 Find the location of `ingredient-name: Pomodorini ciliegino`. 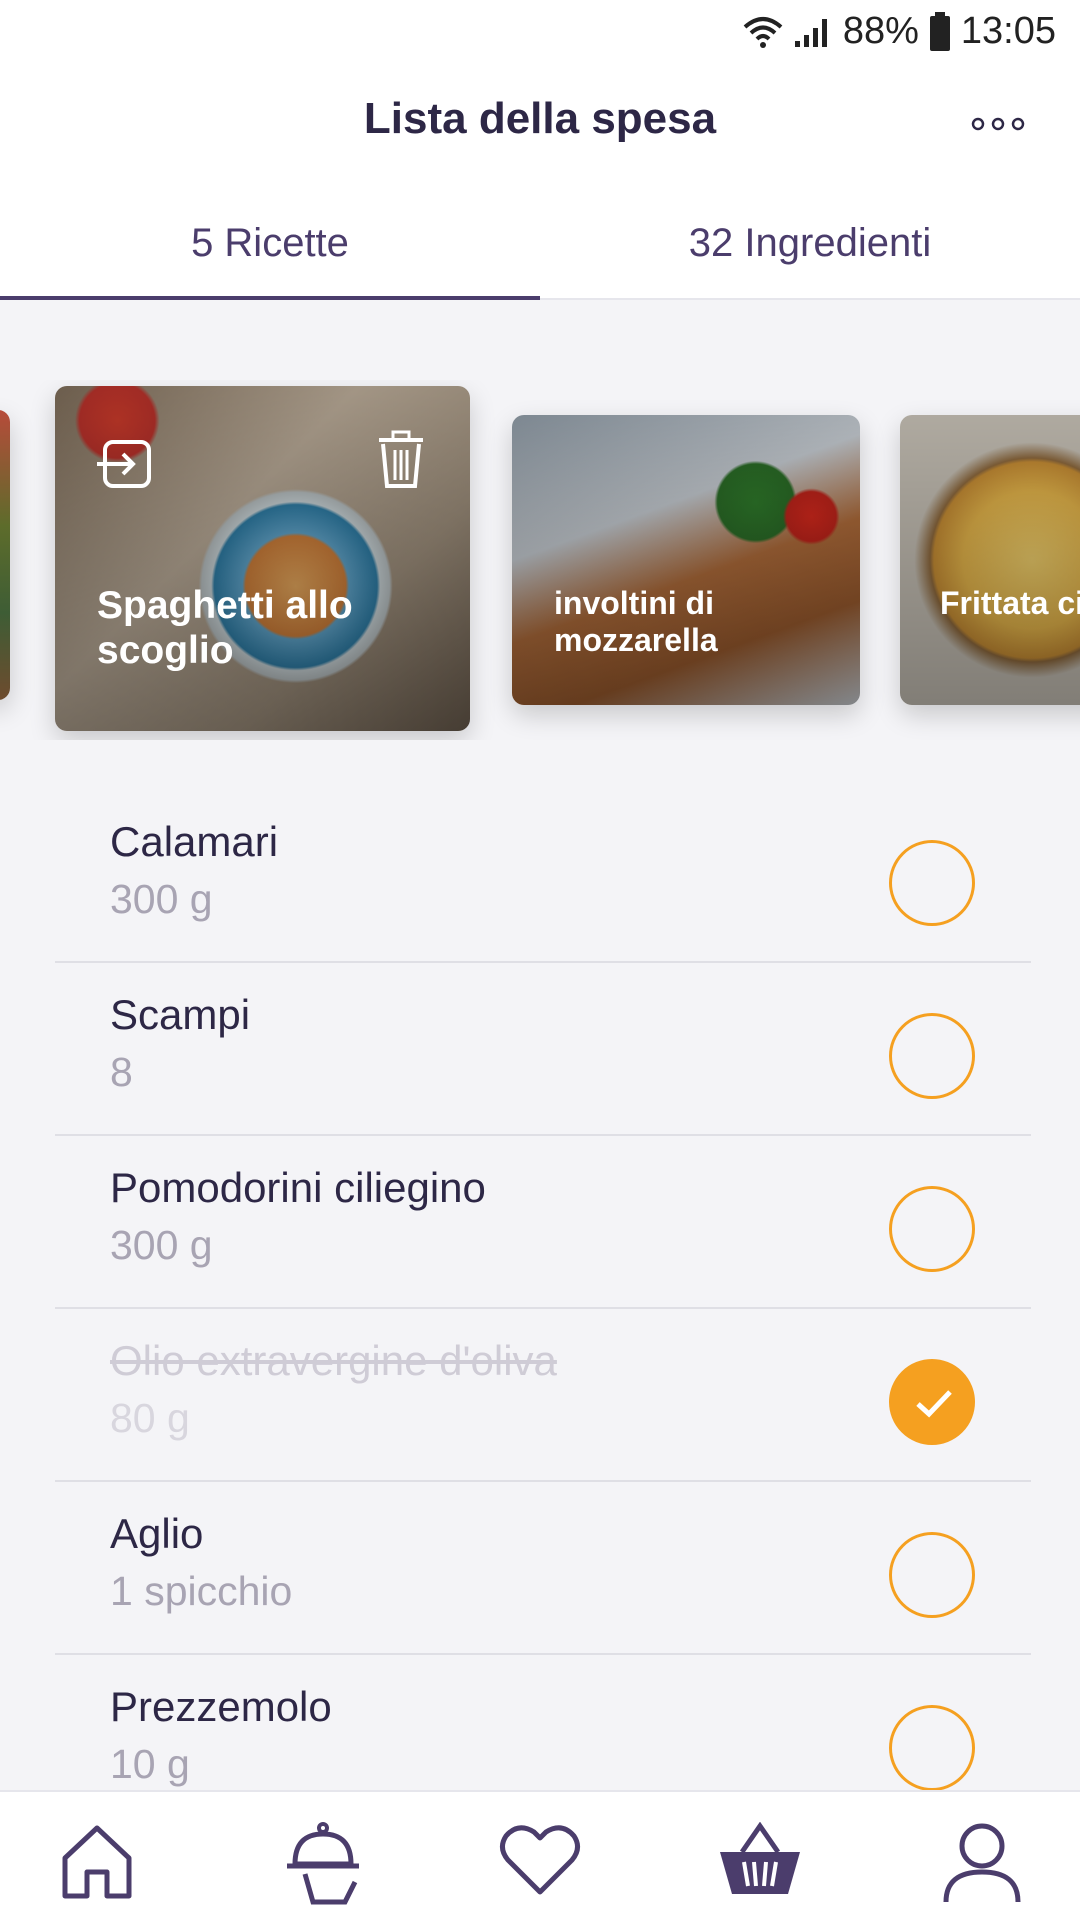

ingredient-name: Pomodorini ciliegino is located at coordinates (298, 1187).